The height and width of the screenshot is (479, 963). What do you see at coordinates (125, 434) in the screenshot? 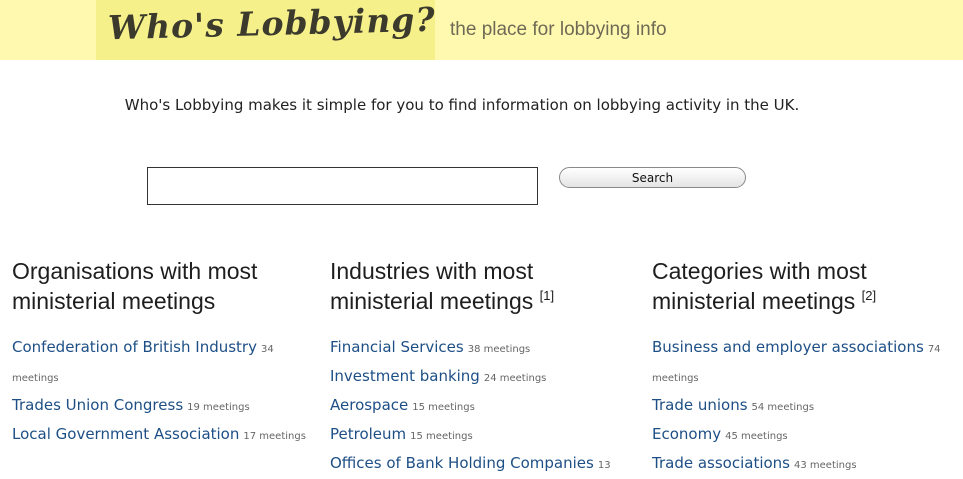
I see `organisation-link: Local Government Association` at bounding box center [125, 434].